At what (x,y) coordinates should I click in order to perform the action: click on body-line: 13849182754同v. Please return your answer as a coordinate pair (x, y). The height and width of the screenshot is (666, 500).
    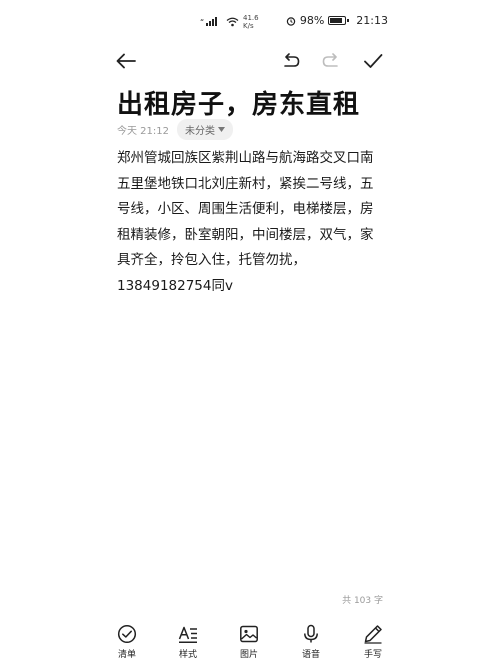
    Looking at the image, I should click on (175, 285).